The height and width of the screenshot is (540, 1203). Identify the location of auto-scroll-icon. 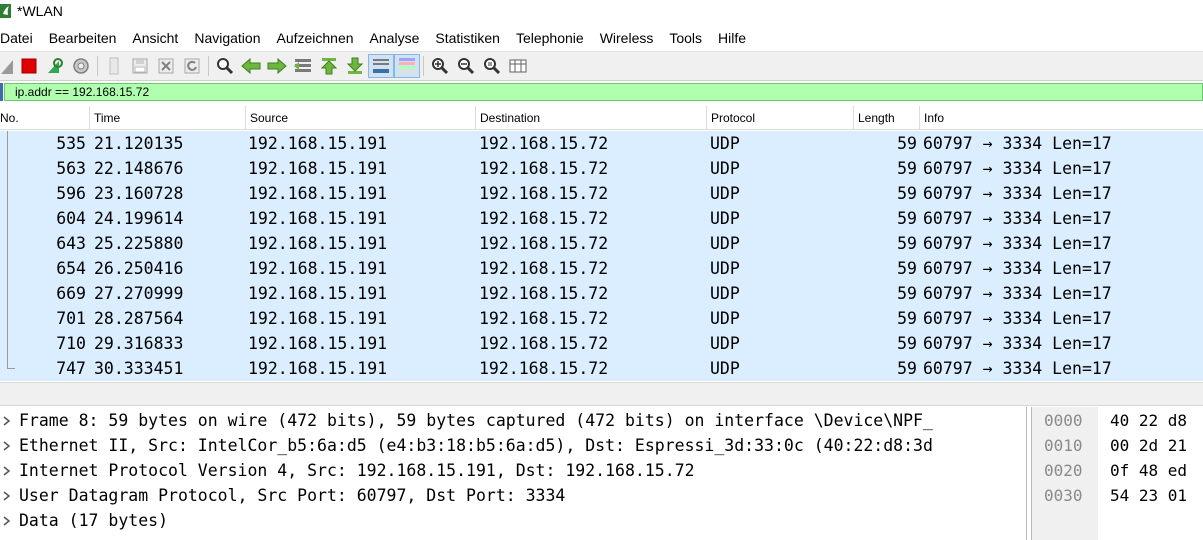
(381, 66).